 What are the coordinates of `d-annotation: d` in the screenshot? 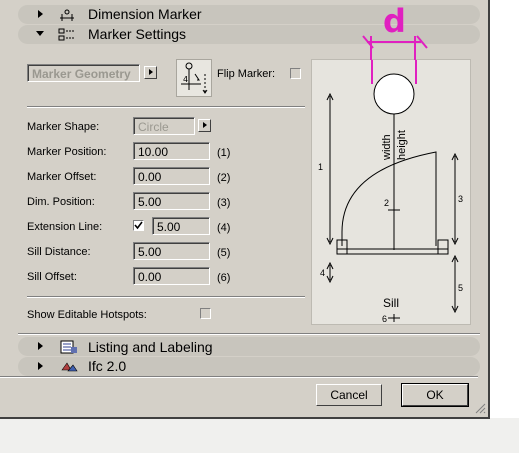 It's located at (395, 31).